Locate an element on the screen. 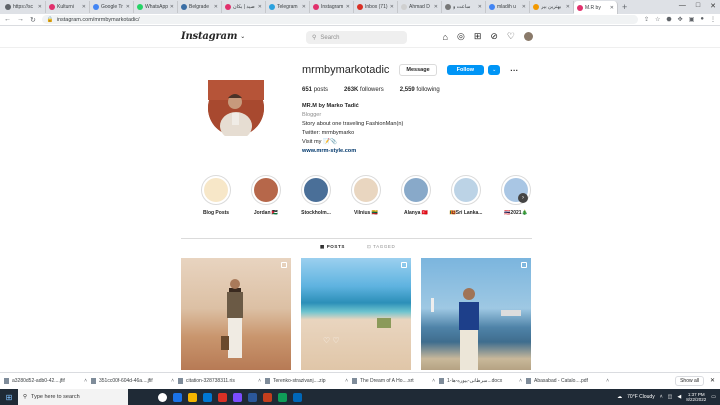 This screenshot has width=720, height=405. file-explorer-icon is located at coordinates (192, 397).